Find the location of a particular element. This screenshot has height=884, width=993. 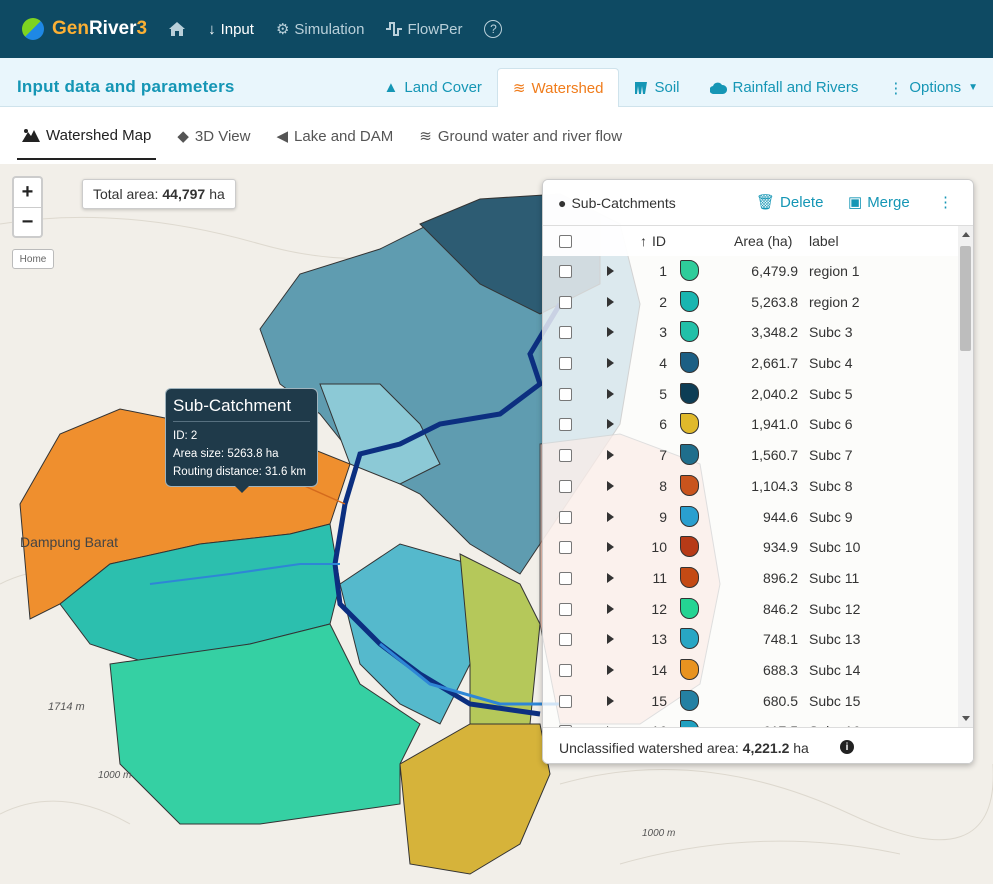

tab-watershed: ≋ Watershed is located at coordinates (558, 87).